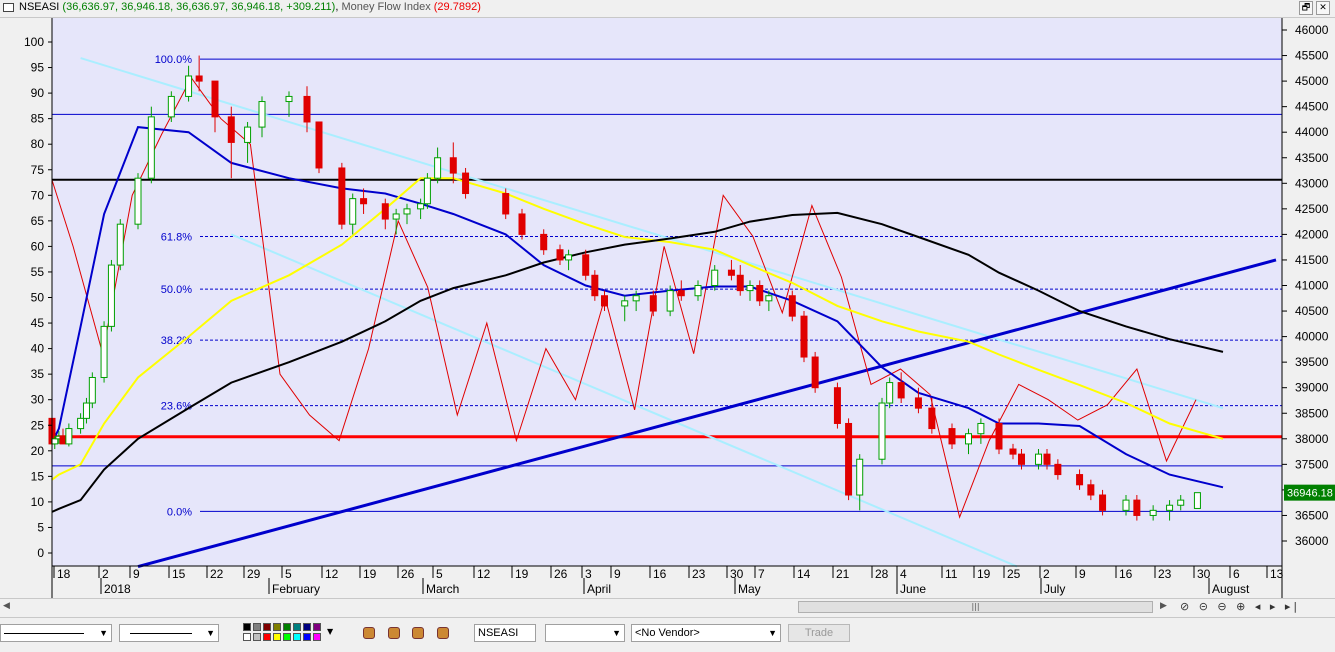 This screenshot has height=652, width=1335. Describe the element at coordinates (442, 589) in the screenshot. I see `month-label: March` at that location.